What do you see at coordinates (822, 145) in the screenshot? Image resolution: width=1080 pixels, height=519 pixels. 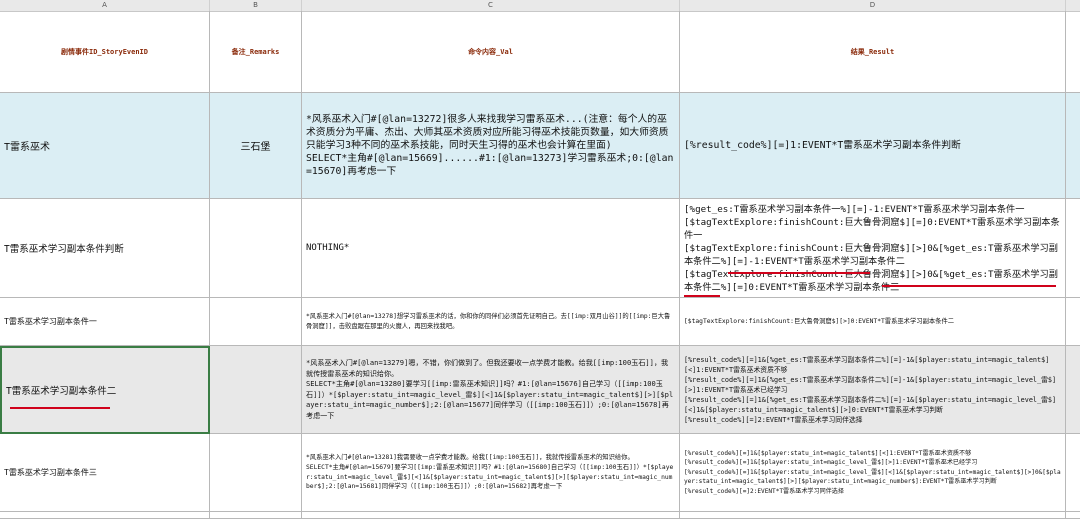 I see `cell-result-text: [%result_code%][=]1:EVENT*T雷系巫术学习副本条件判断` at bounding box center [822, 145].